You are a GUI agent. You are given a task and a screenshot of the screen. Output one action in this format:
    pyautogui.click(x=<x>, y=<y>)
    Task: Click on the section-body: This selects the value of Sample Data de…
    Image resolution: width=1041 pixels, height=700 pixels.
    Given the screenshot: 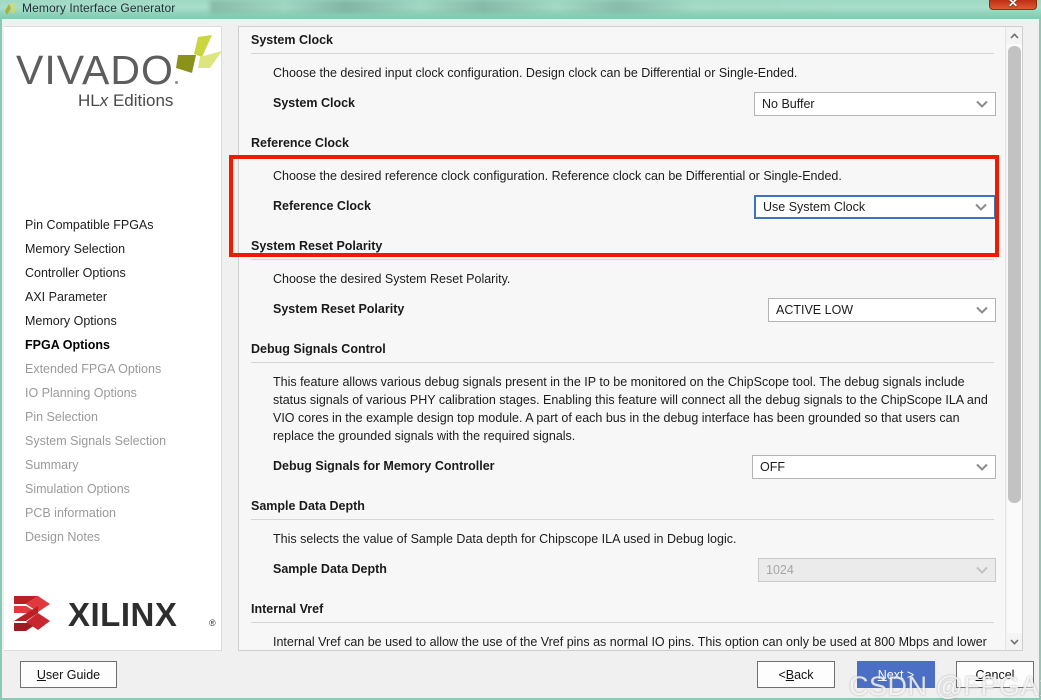 What is the action you would take?
    pyautogui.click(x=622, y=557)
    